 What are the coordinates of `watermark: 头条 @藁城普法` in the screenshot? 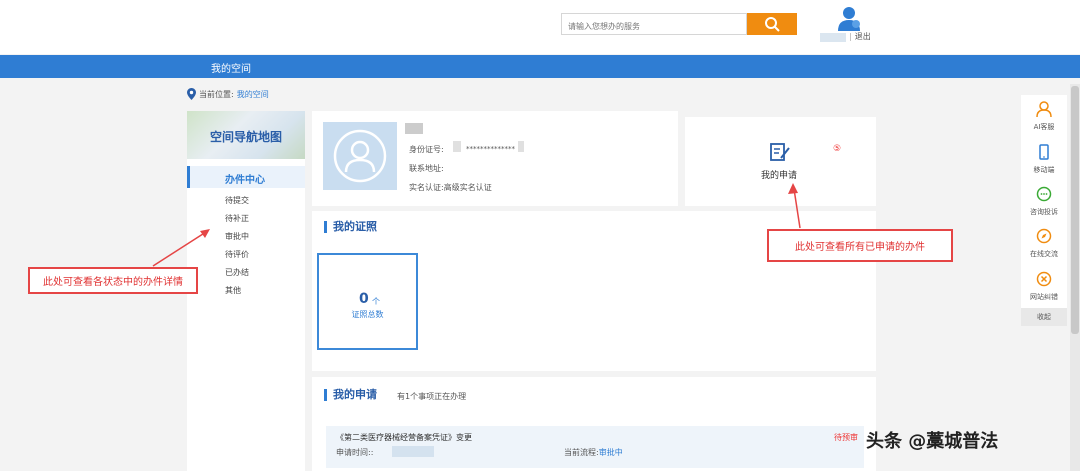 It's located at (932, 441).